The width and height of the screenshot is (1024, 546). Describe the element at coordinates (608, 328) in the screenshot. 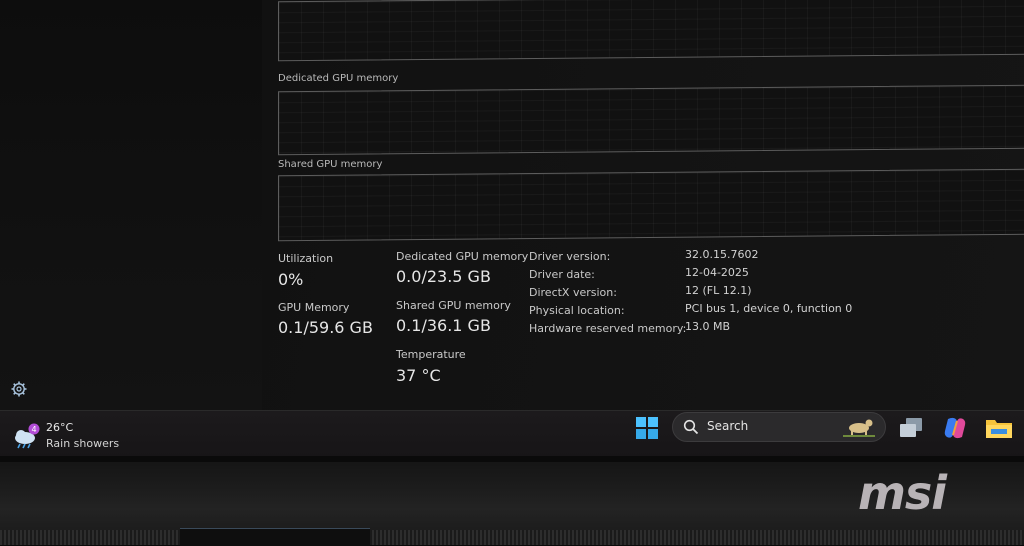

I see `hardware-reserved-memory-label: Hardware reserved memory:` at that location.